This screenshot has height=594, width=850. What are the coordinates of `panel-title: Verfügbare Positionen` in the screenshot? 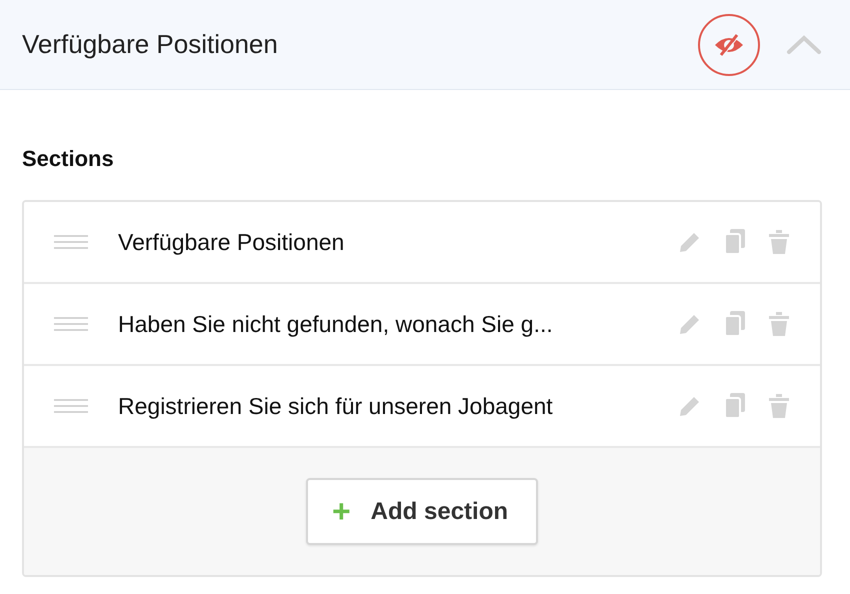 It's located at (150, 44).